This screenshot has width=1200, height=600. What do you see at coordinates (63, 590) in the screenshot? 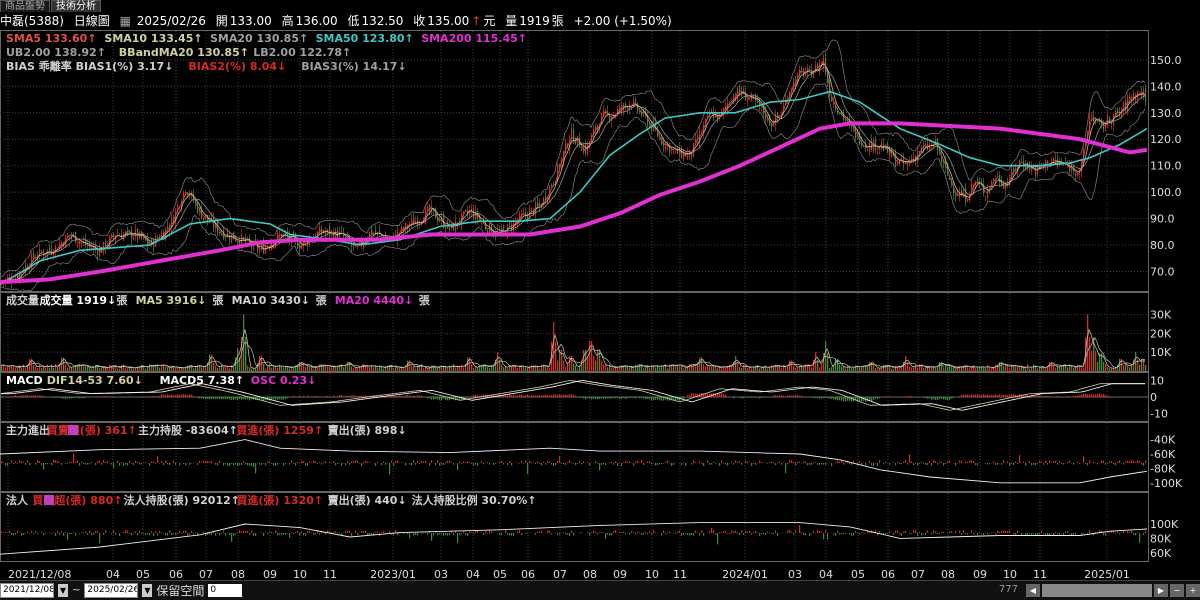
I see `from-date-dropdown-icon: ▼` at bounding box center [63, 590].